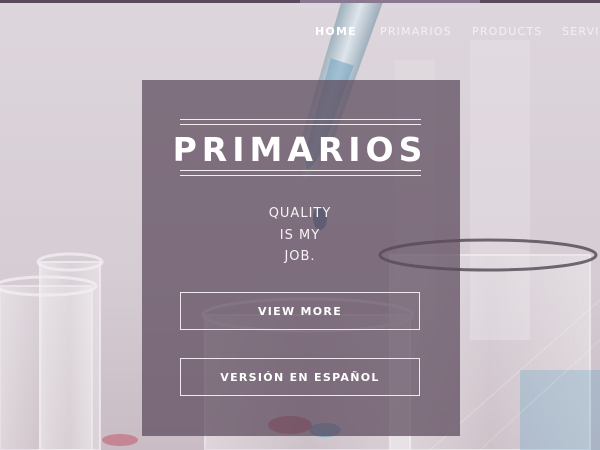 The image size is (600, 450). What do you see at coordinates (581, 31) in the screenshot?
I see `nav-item-services: SERVIC` at bounding box center [581, 31].